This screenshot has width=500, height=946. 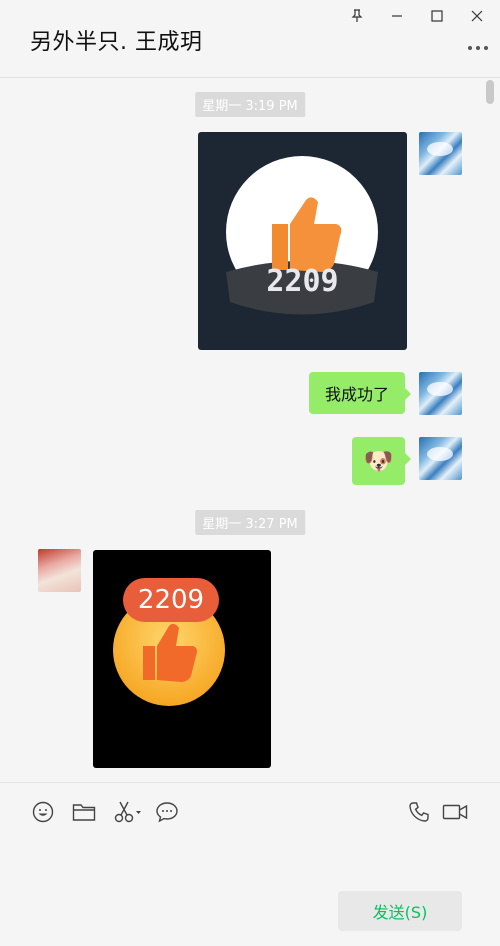 What do you see at coordinates (357, 16) in the screenshot?
I see `pin-icon` at bounding box center [357, 16].